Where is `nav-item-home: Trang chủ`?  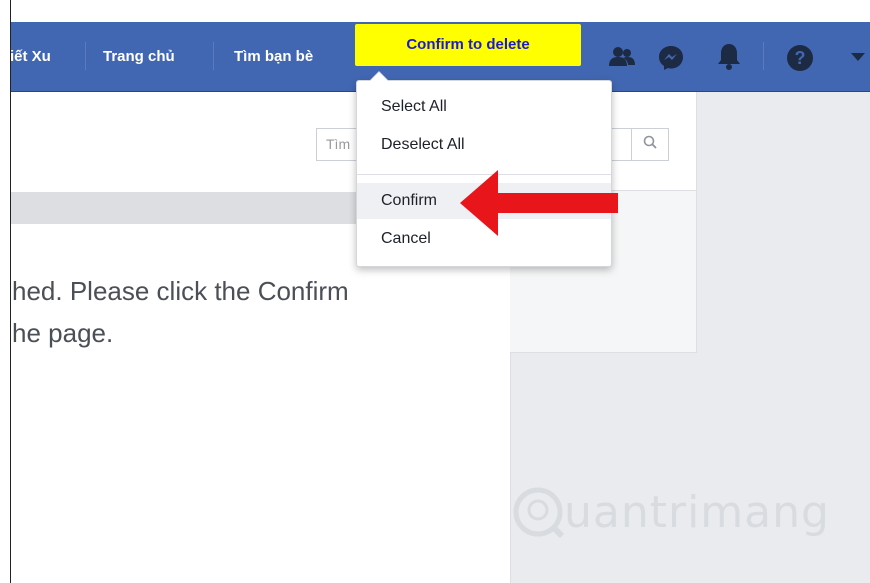 nav-item-home: Trang chủ is located at coordinates (139, 56).